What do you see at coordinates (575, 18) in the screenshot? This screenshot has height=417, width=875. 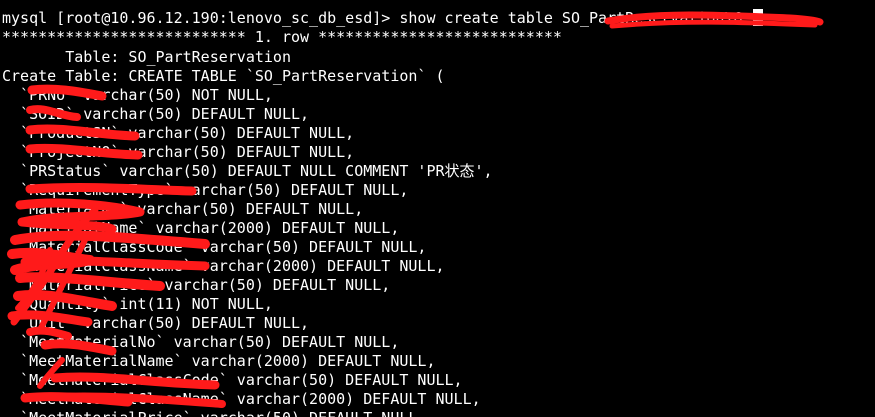 I see `command-text: show create table SO_PartReservation\G;` at bounding box center [575, 18].